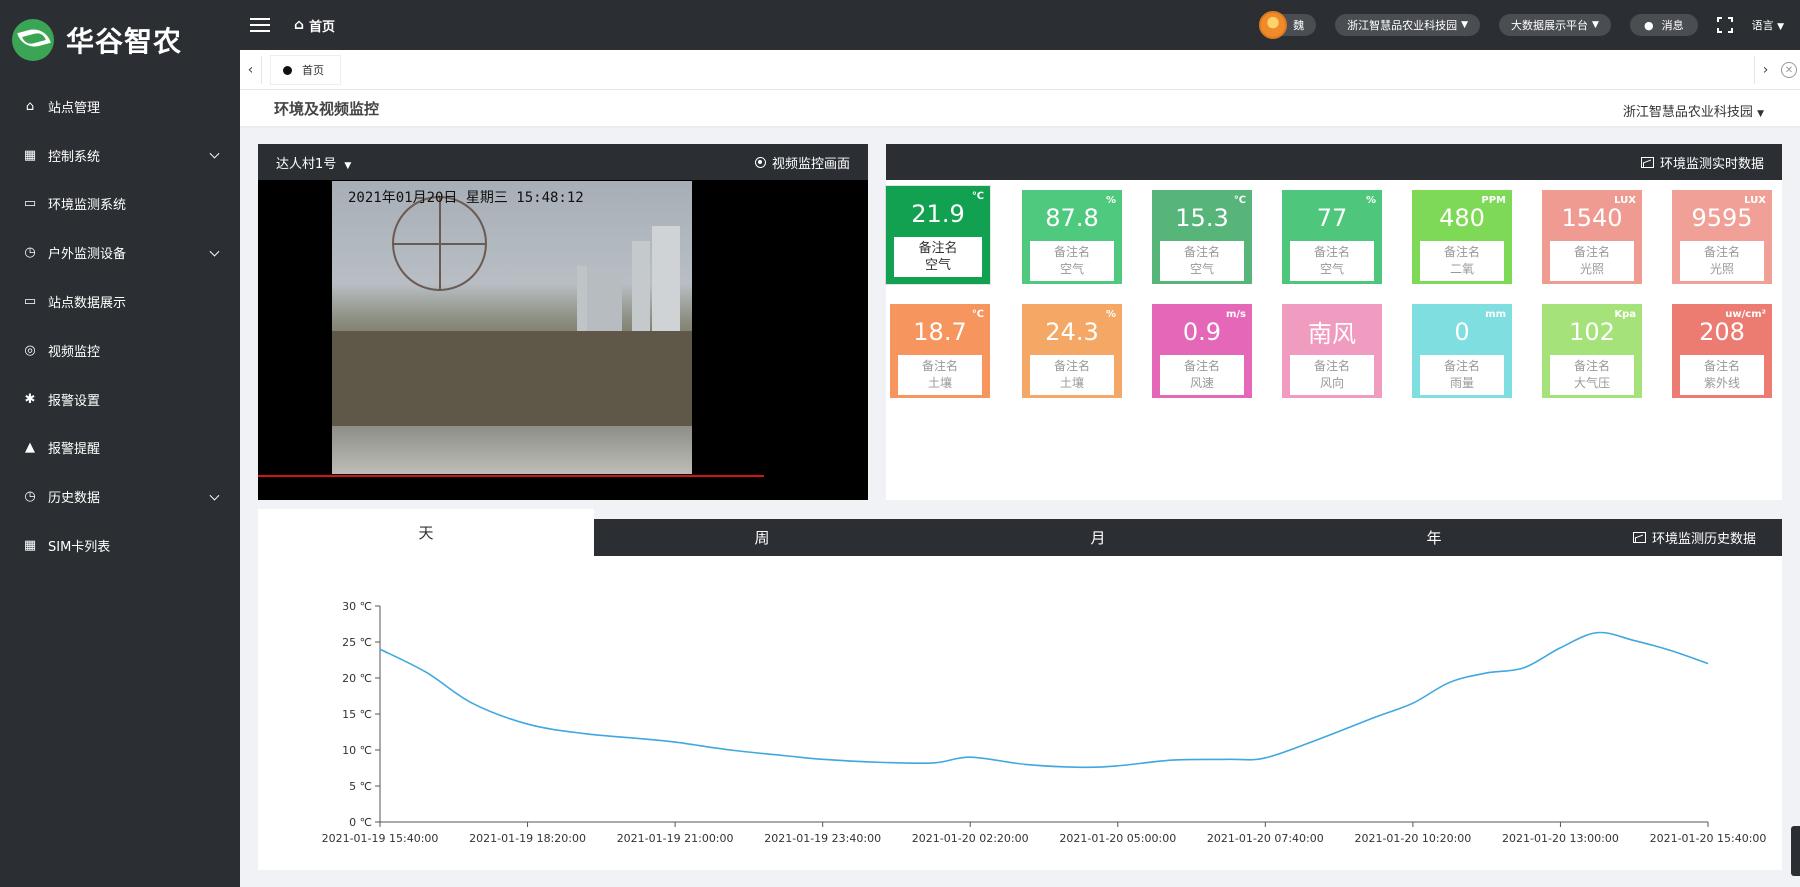  What do you see at coordinates (1332, 375) in the screenshot?
I see `sensor-label-box: 备注名 风向` at bounding box center [1332, 375].